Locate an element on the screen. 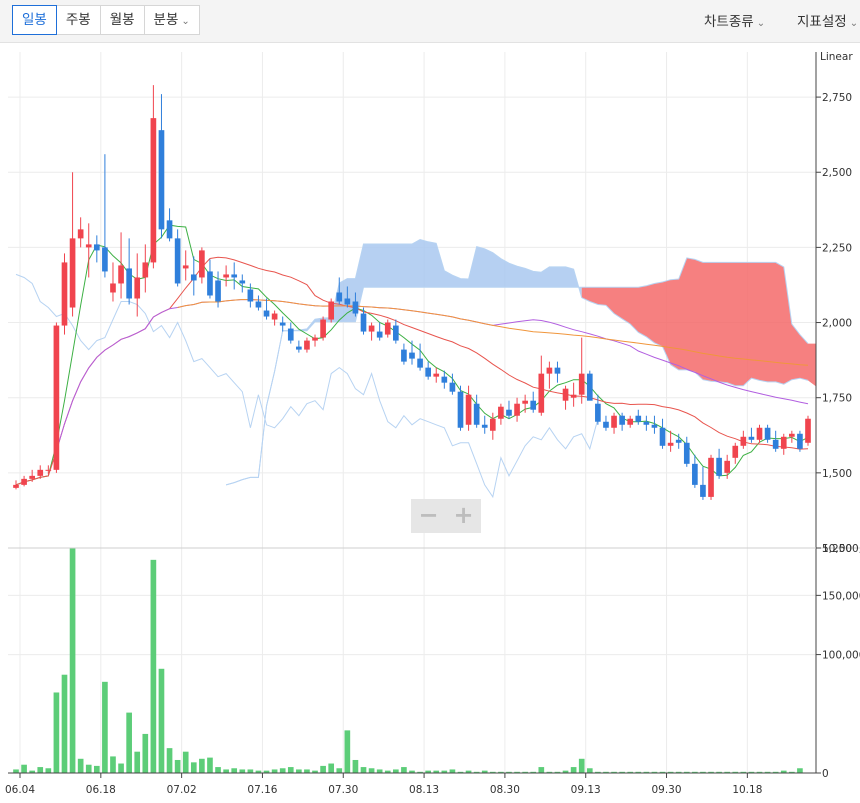 Image resolution: width=860 pixels, height=803 pixels. zoom-in-button: + is located at coordinates (463, 516).